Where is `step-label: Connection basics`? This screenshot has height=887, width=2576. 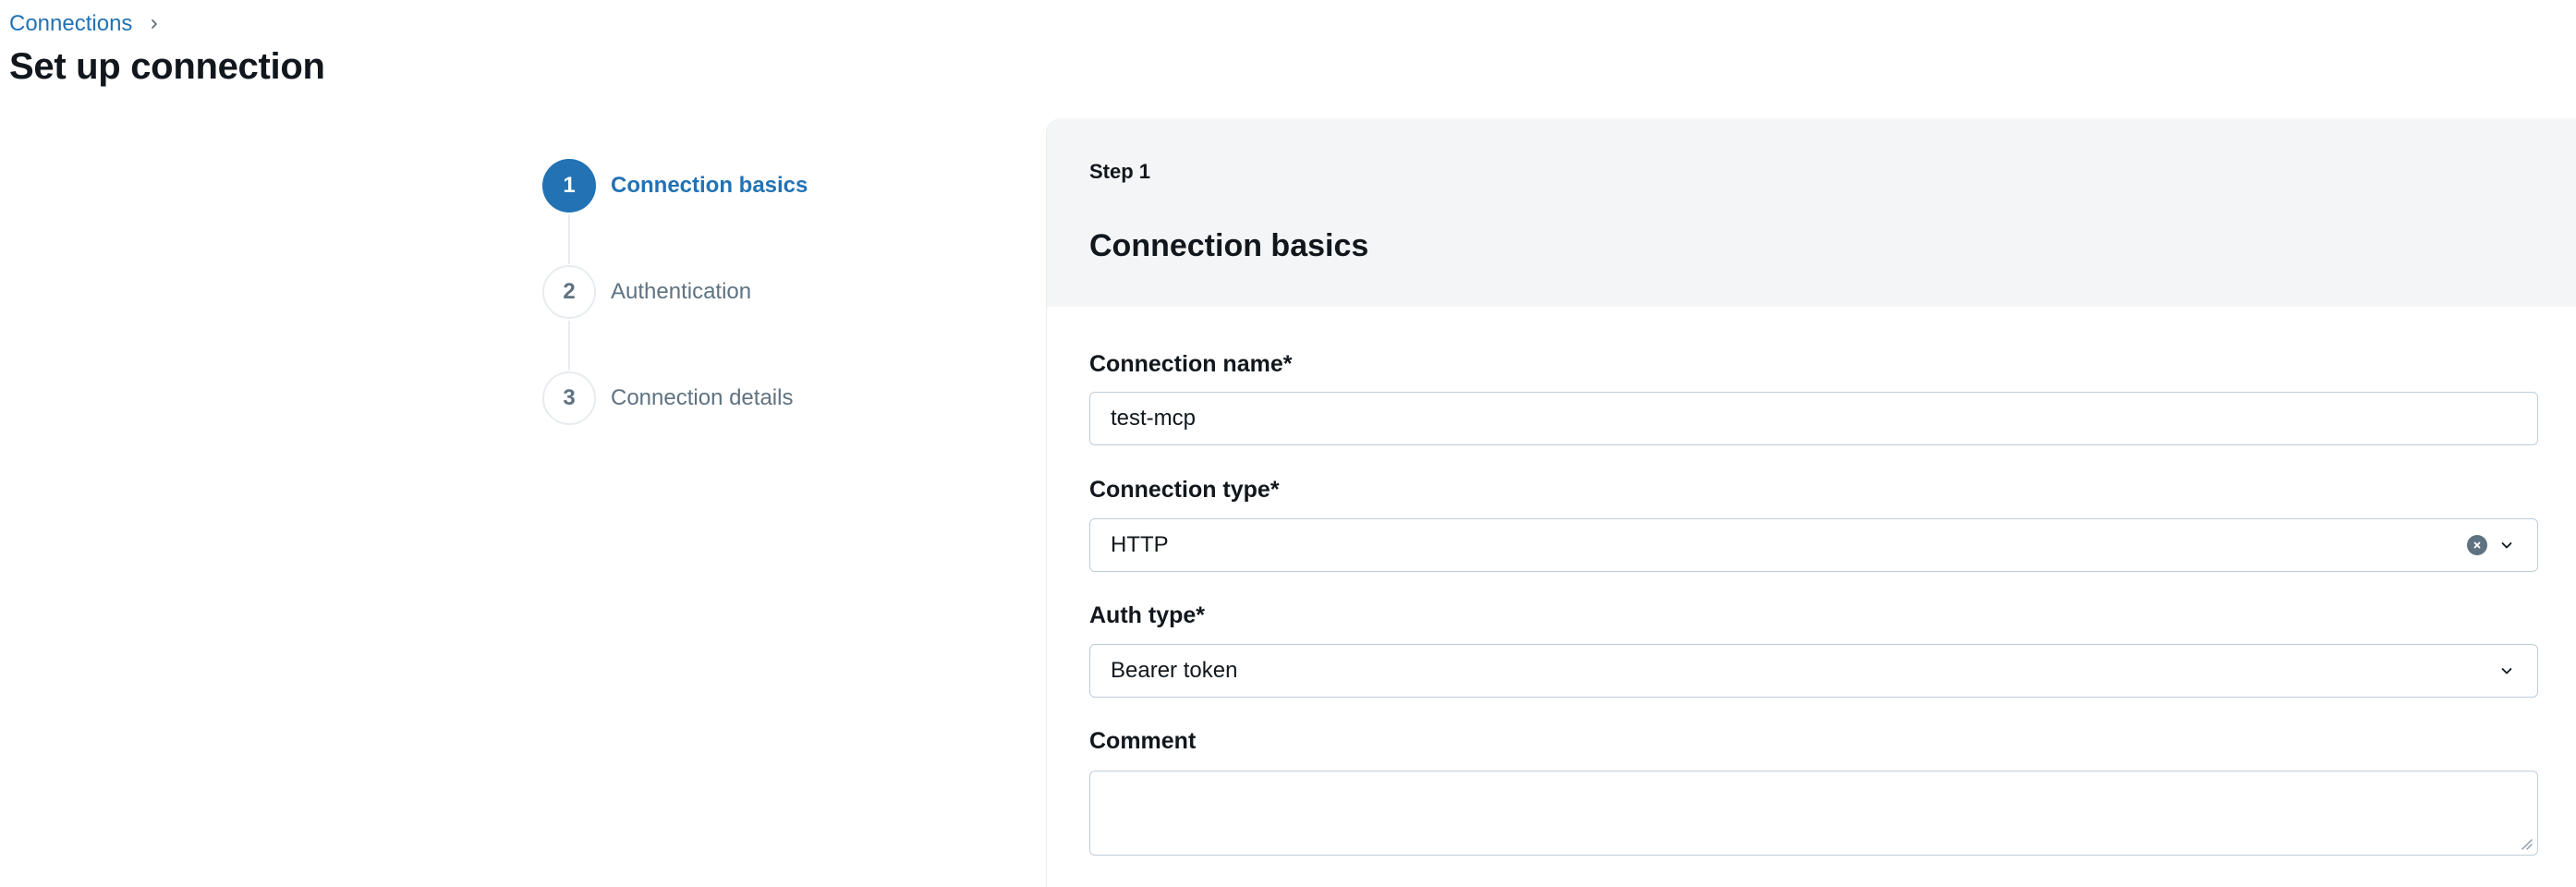 step-label: Connection basics is located at coordinates (709, 185).